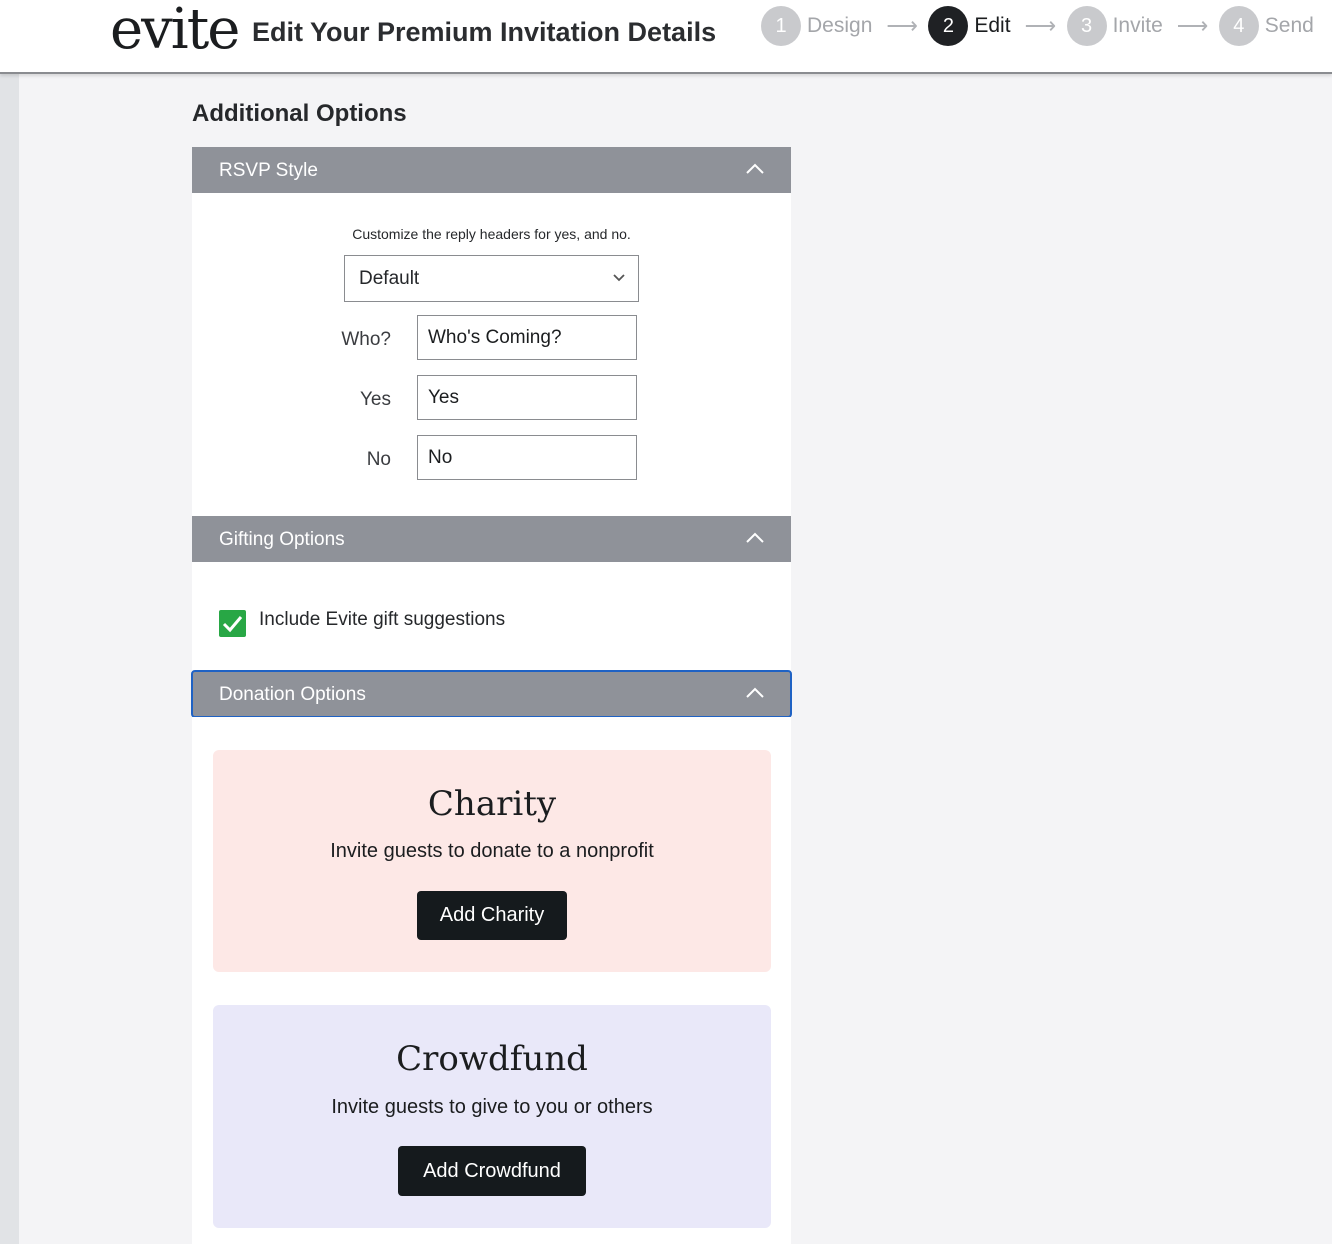  I want to click on crowdfund-title: Crowdfund, so click(492, 1059).